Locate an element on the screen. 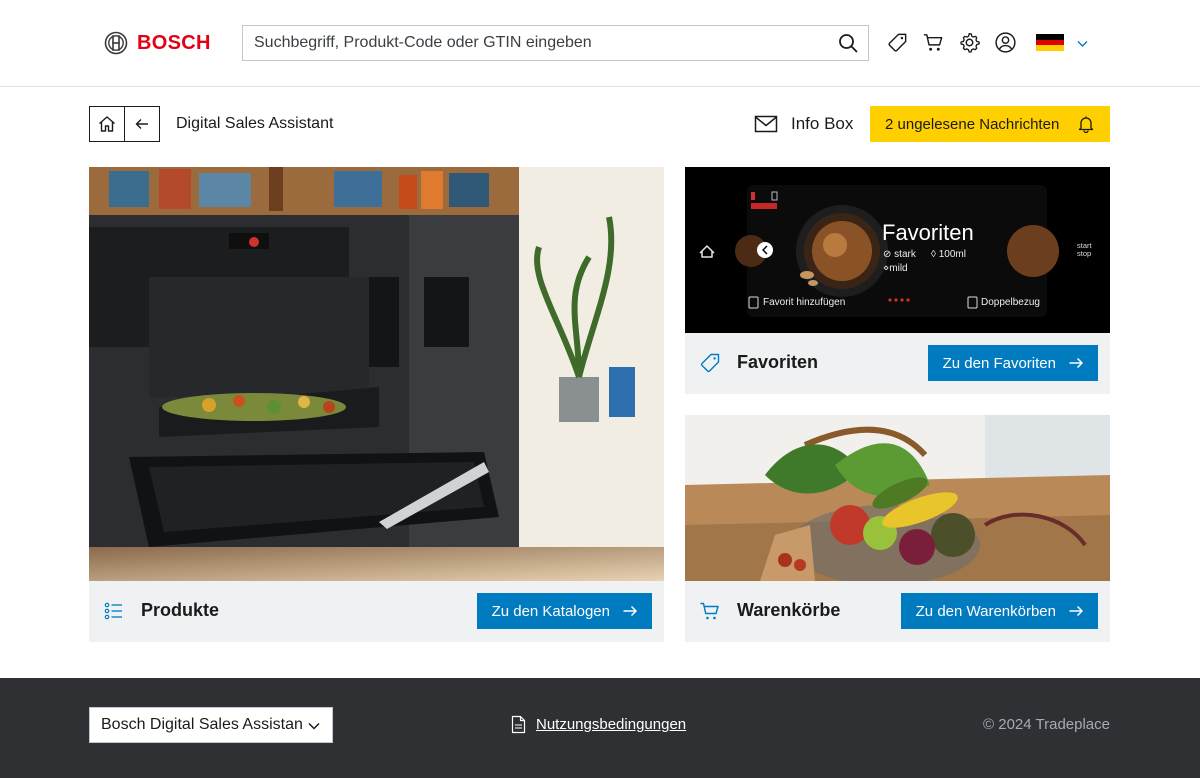  favoriten-bar: Favoriten Zu den Favoriten is located at coordinates (897, 363).